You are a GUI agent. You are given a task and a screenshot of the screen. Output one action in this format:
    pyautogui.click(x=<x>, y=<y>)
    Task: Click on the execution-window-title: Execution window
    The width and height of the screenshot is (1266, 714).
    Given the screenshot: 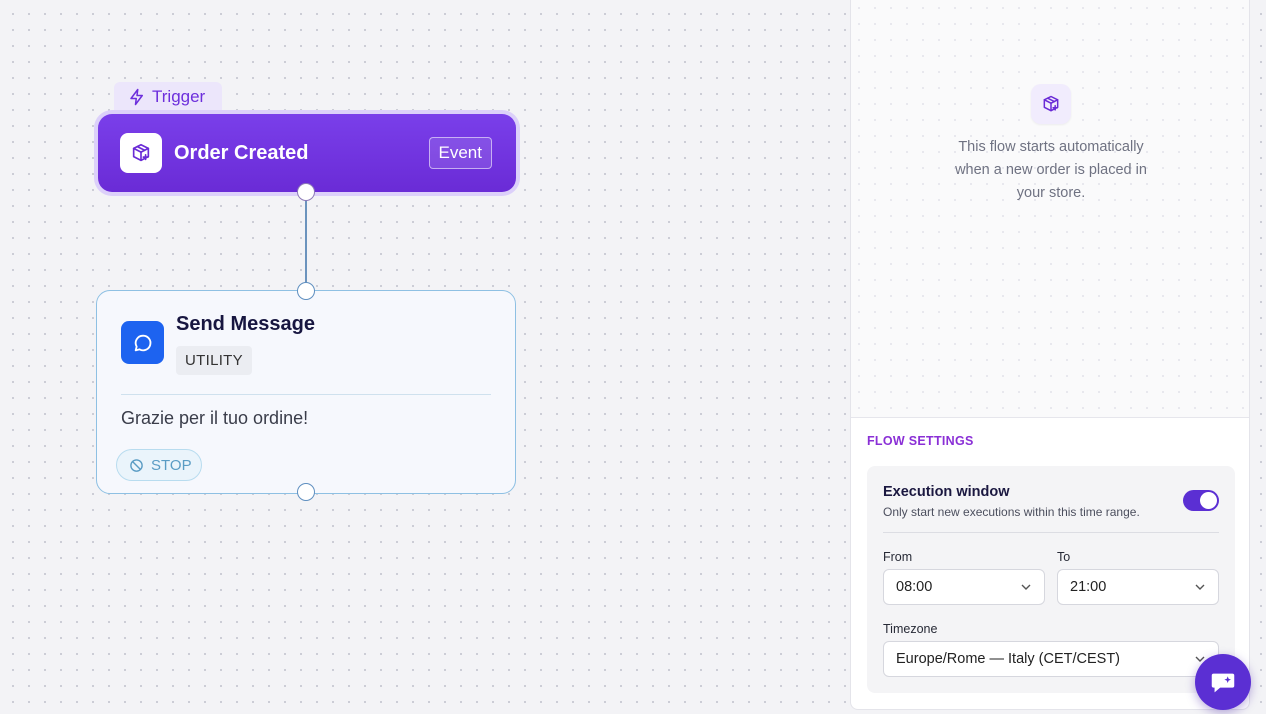 What is the action you would take?
    pyautogui.click(x=946, y=492)
    